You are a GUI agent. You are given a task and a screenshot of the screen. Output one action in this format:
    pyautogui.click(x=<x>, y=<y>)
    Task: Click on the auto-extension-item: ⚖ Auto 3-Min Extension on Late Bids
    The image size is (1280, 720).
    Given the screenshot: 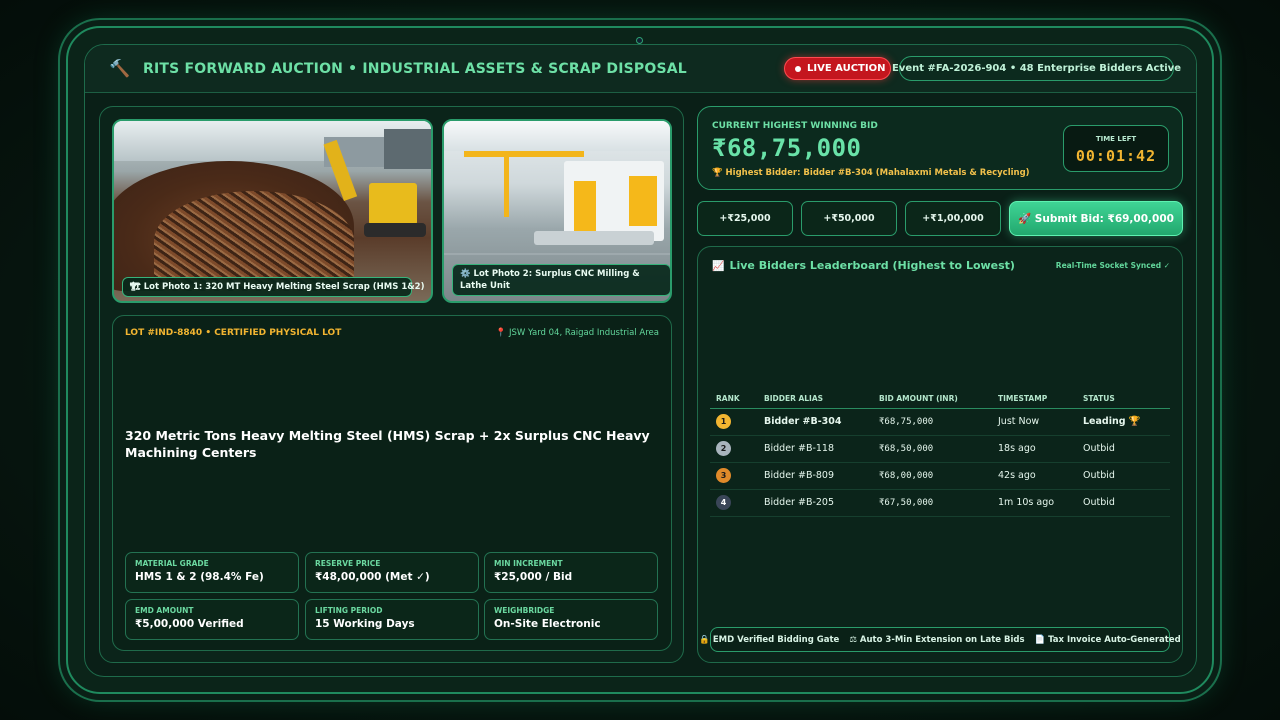 What is the action you would take?
    pyautogui.click(x=937, y=639)
    